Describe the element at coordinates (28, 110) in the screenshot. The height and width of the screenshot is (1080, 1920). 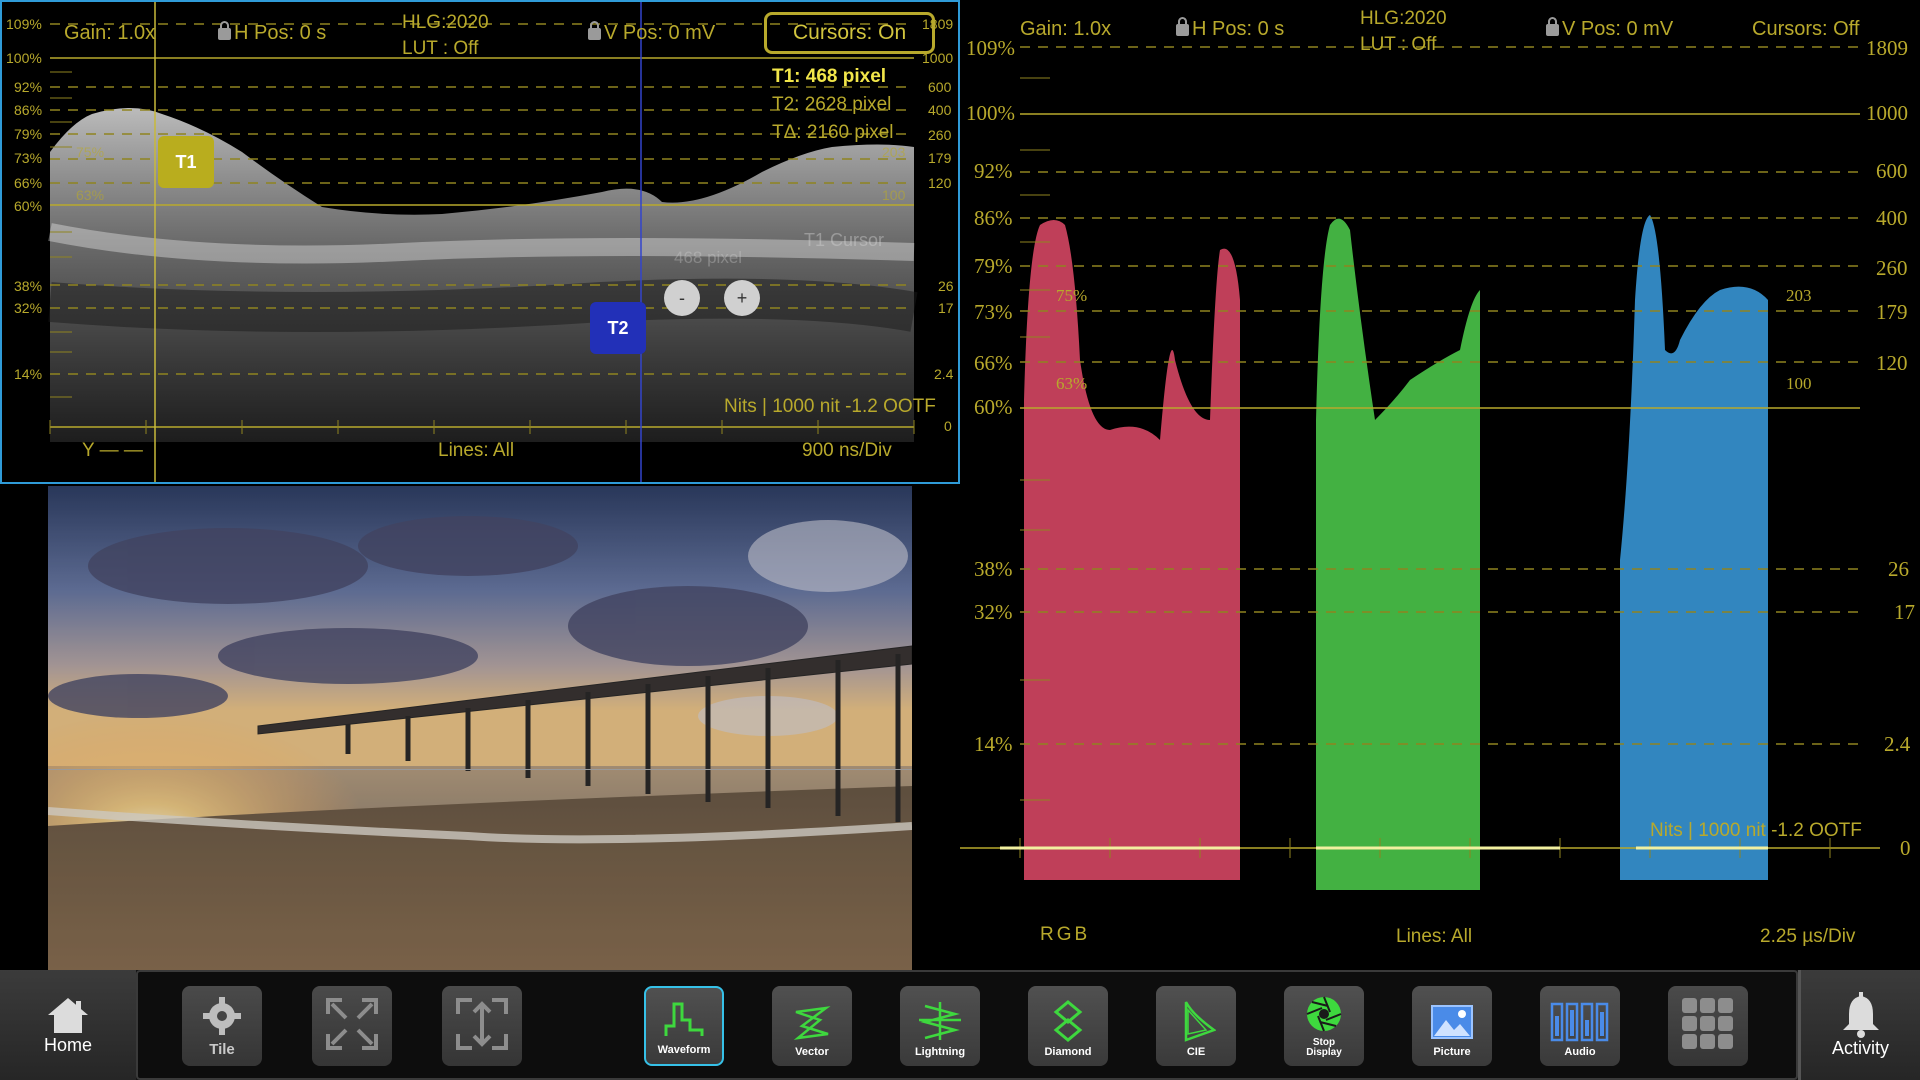
I see `scale-left-86: 86%` at that location.